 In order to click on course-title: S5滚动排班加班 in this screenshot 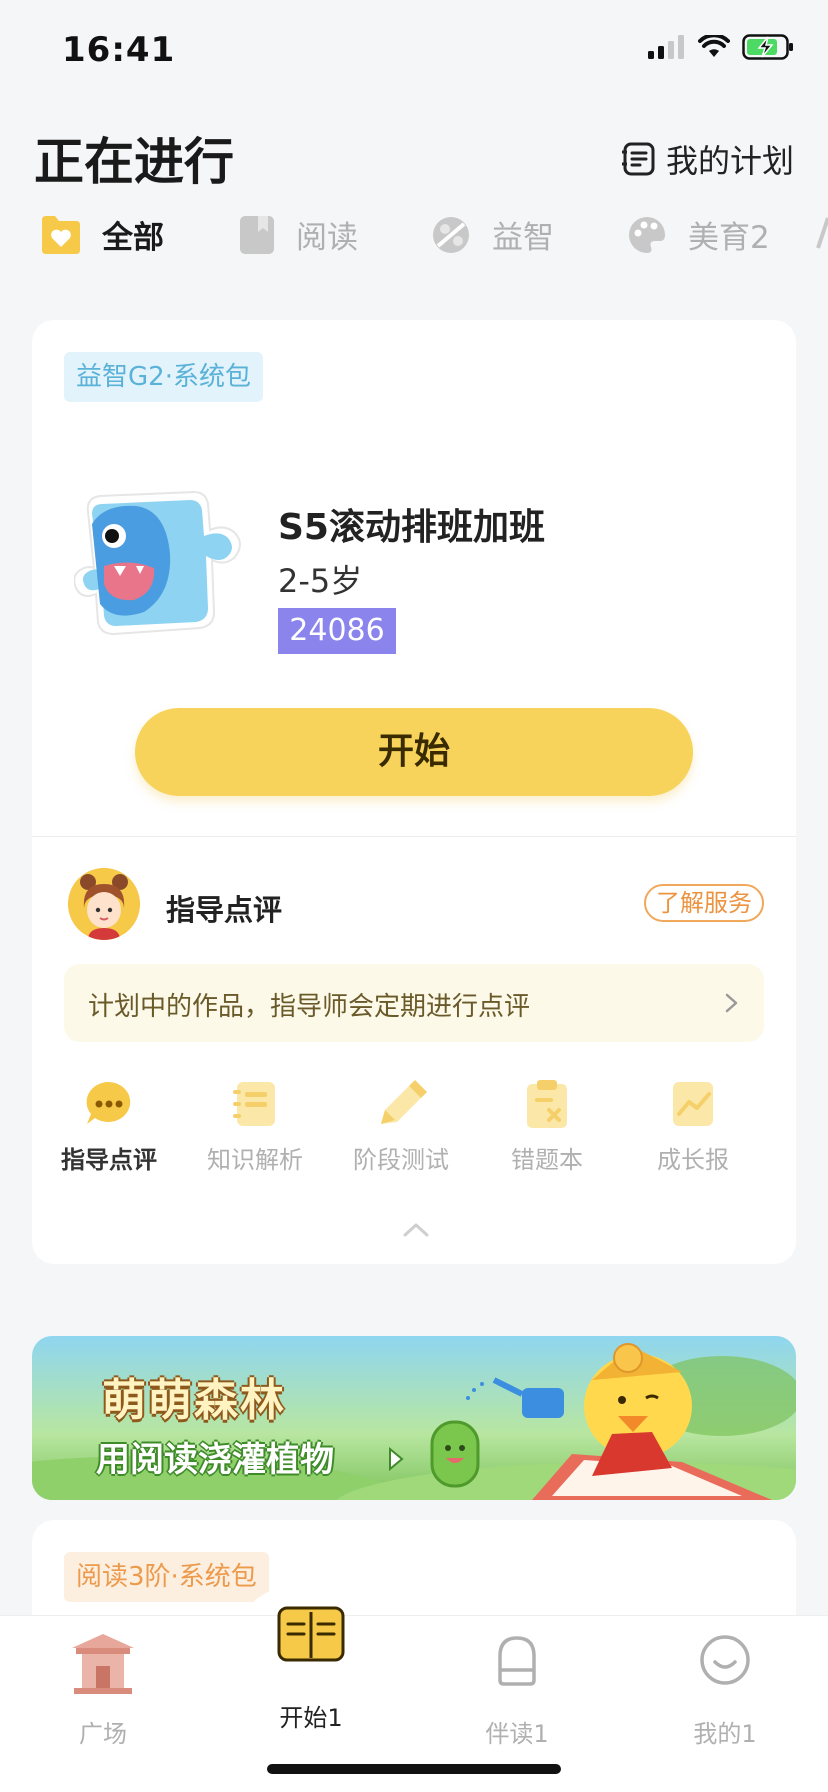, I will do `click(411, 527)`.